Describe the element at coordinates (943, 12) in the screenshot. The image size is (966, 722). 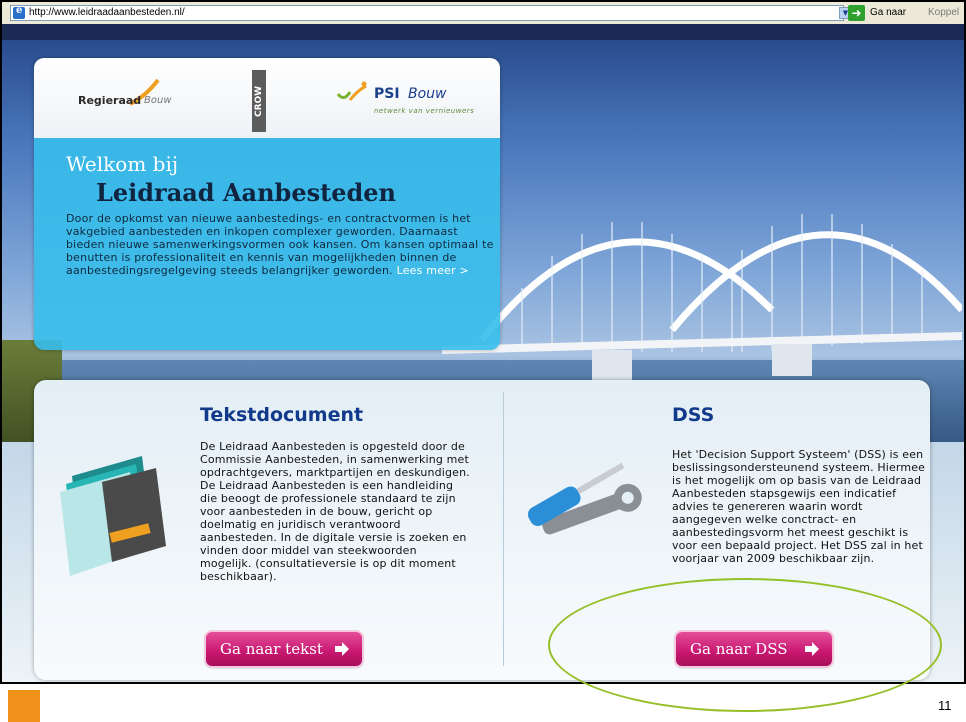
I see `links-label: Koppel` at that location.